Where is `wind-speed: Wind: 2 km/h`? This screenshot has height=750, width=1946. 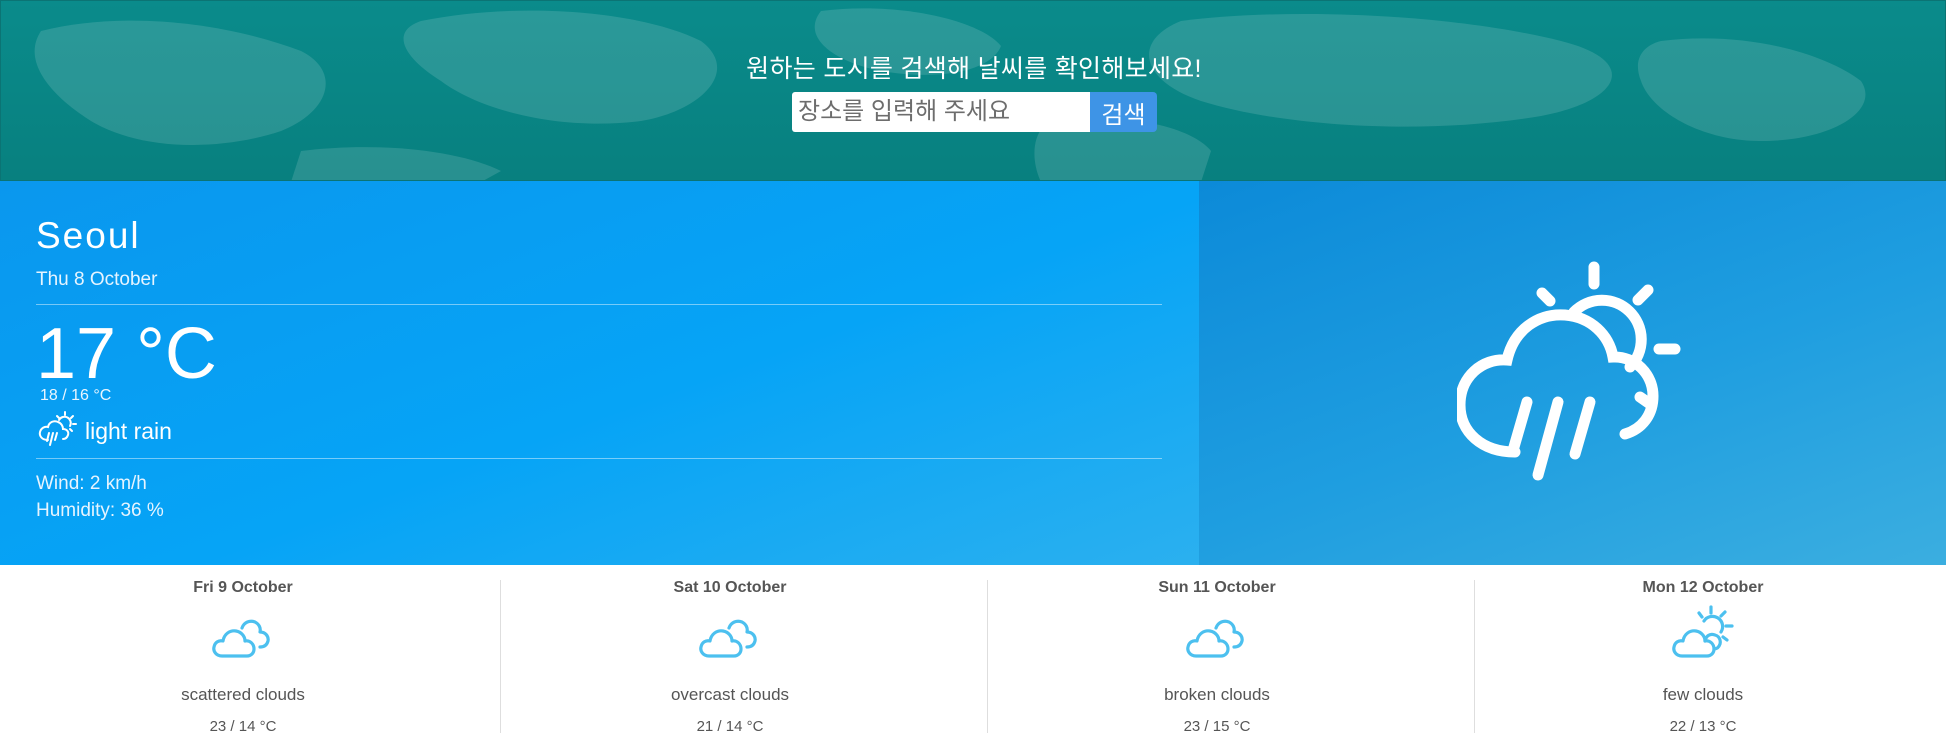
wind-speed: Wind: 2 km/h is located at coordinates (91, 483).